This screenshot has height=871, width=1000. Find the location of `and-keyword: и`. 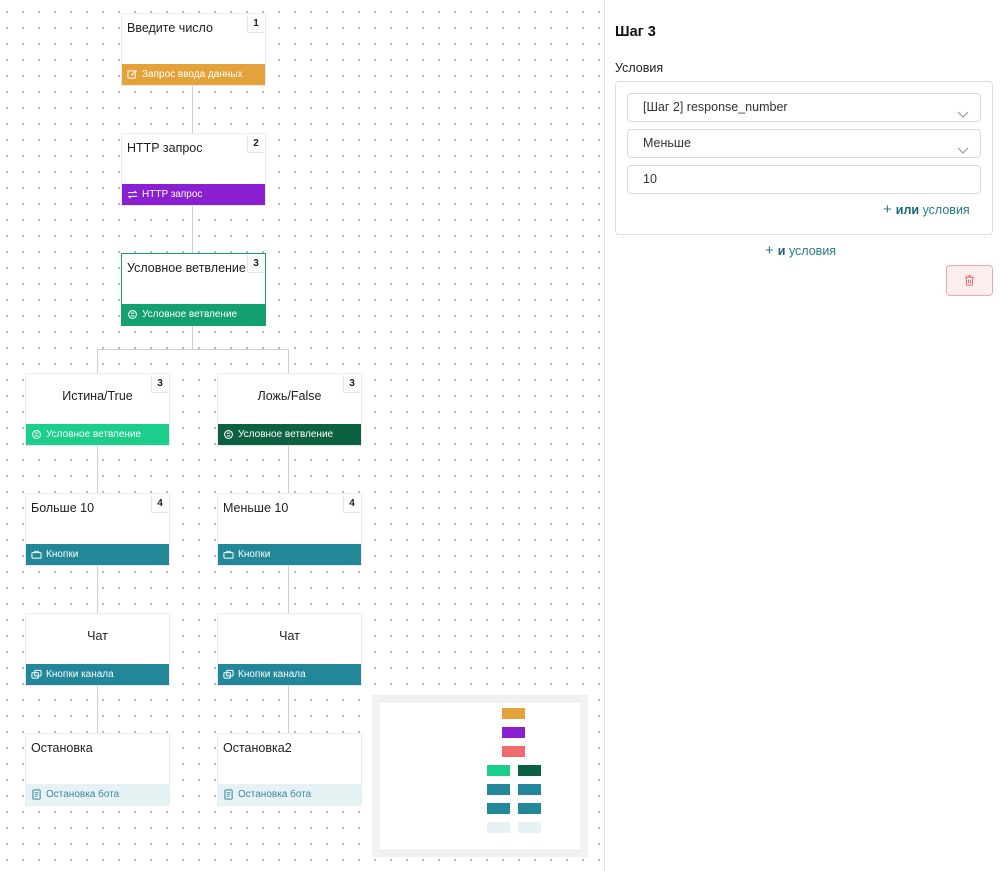

and-keyword: и is located at coordinates (781, 251).